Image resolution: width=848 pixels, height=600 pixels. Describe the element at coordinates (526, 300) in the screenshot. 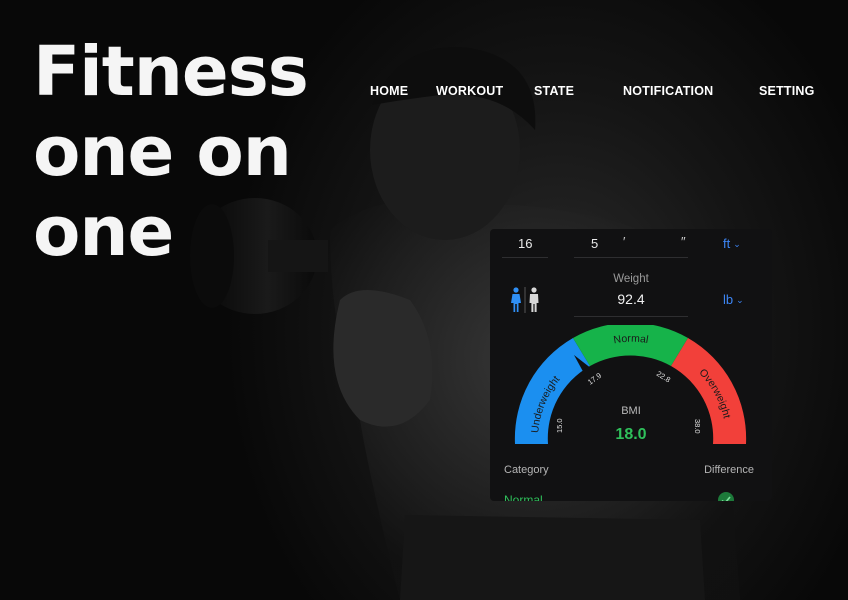

I see `gender-selector` at that location.